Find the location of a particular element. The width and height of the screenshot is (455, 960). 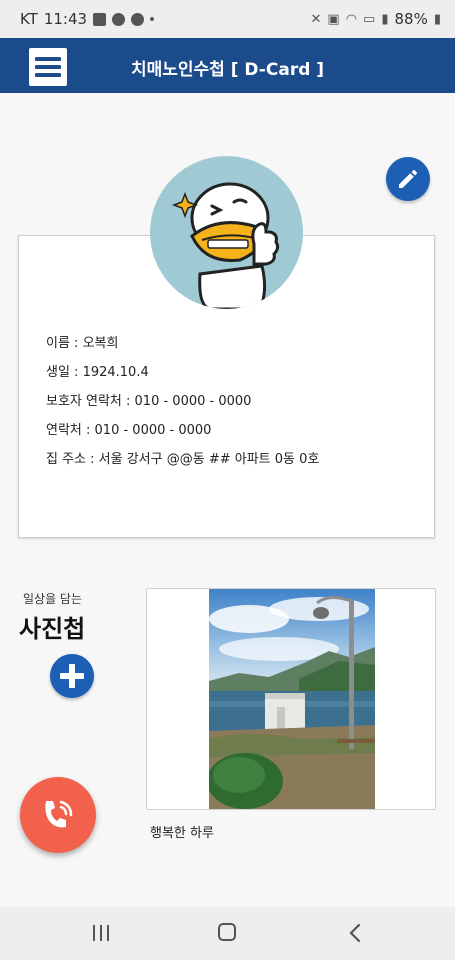

app-bar: 치매노인수첩 [ D-Card ] is located at coordinates (227, 65).